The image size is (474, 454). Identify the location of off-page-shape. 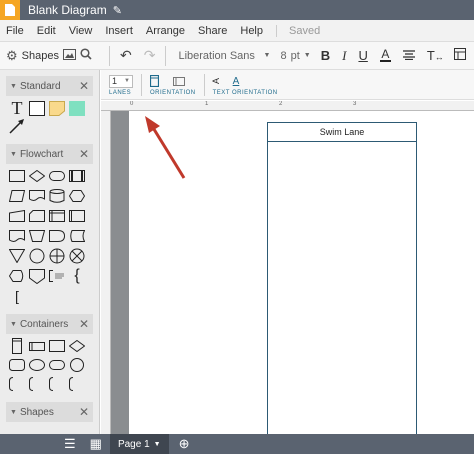
(37, 276).